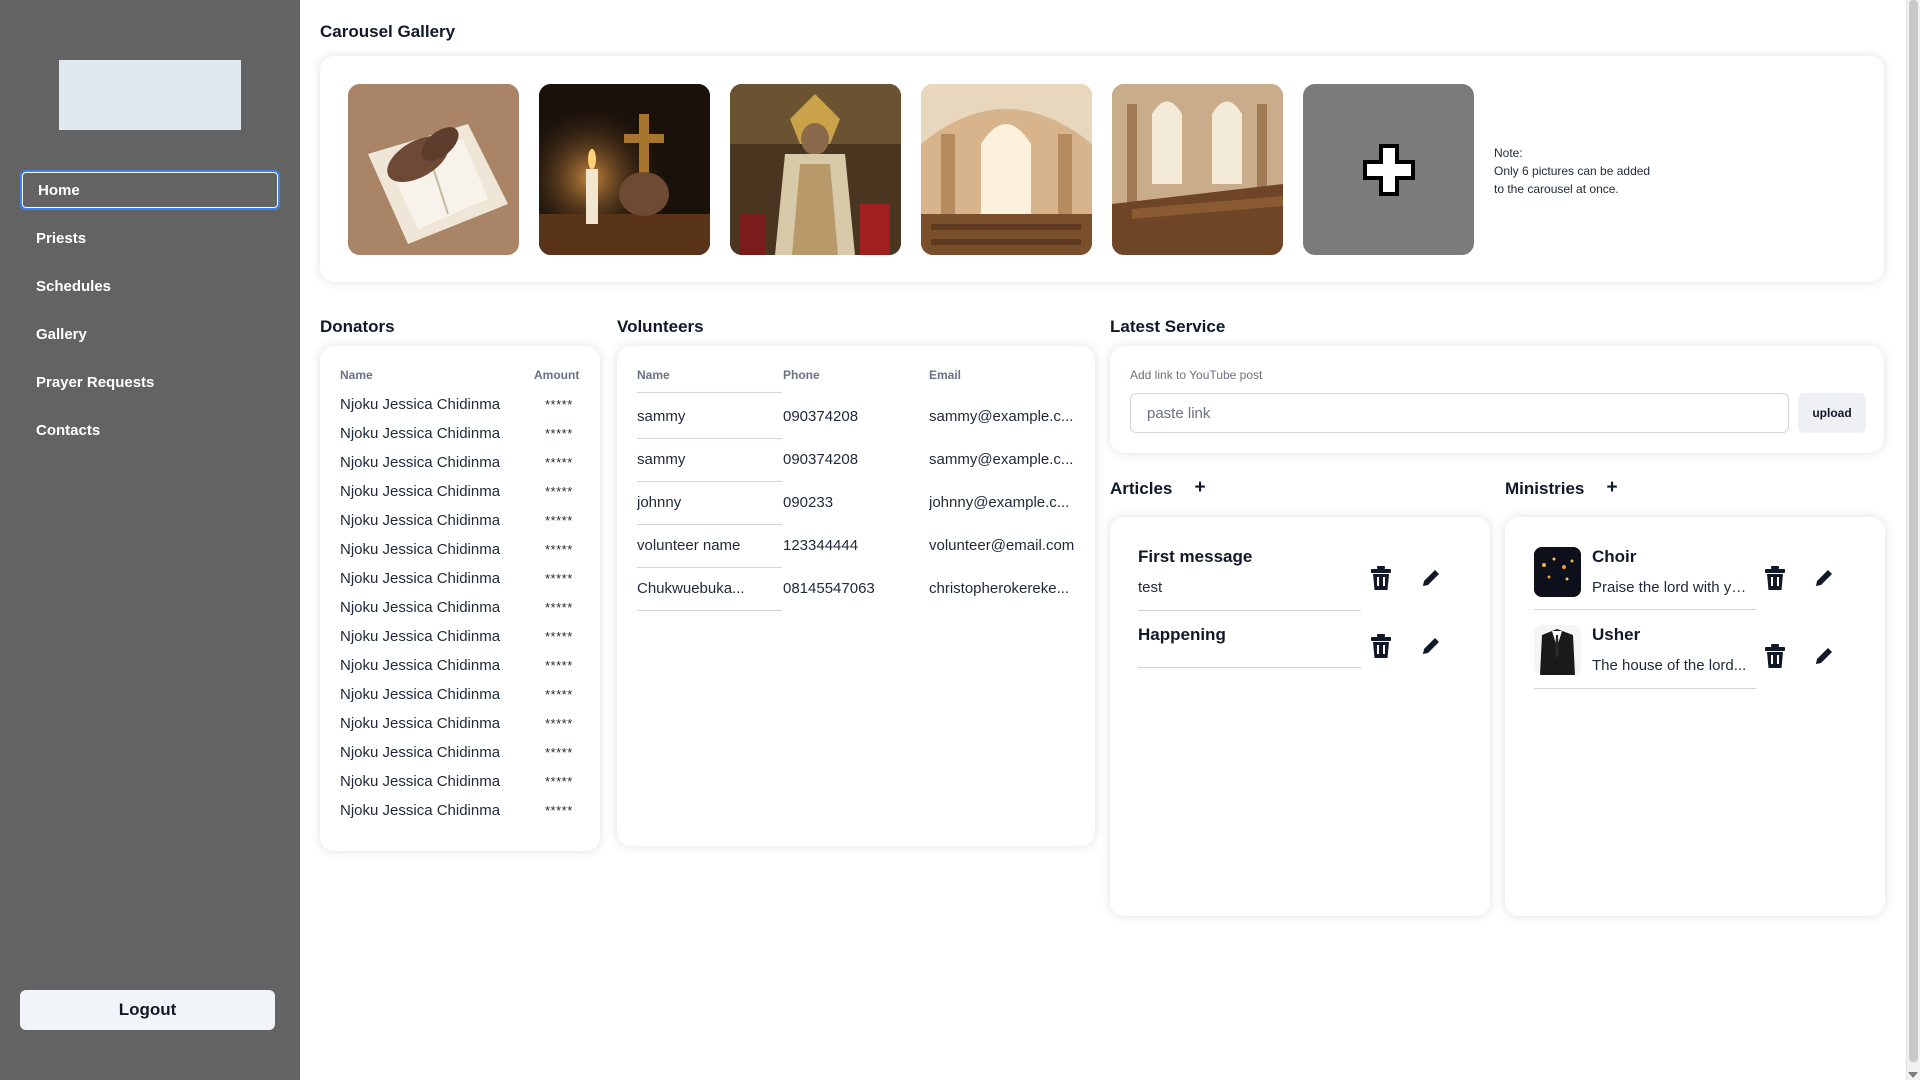  Describe the element at coordinates (1150, 587) in the screenshot. I see `article-subtitle: test` at that location.